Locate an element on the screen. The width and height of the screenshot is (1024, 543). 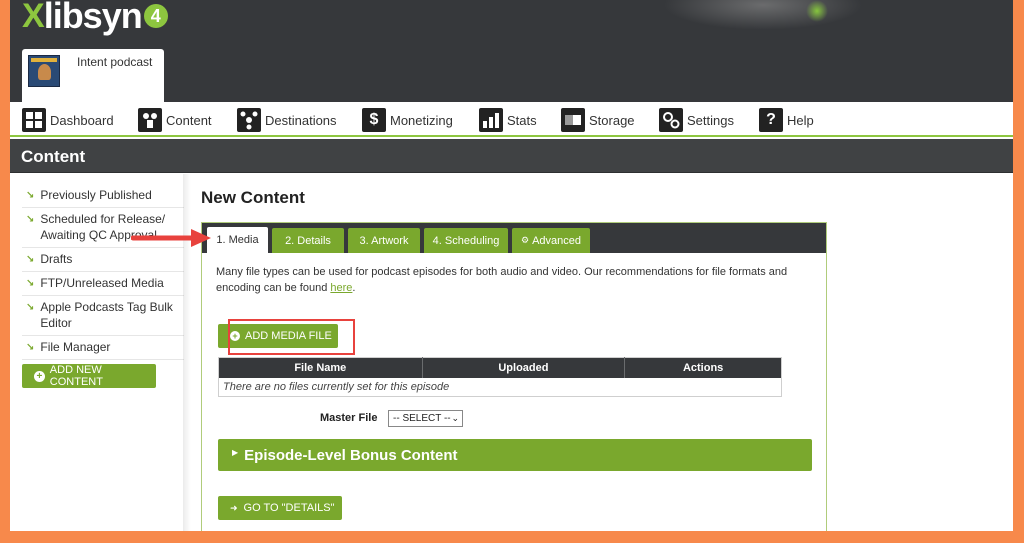
chevron-down-icon: ⌄ is located at coordinates (455, 418).